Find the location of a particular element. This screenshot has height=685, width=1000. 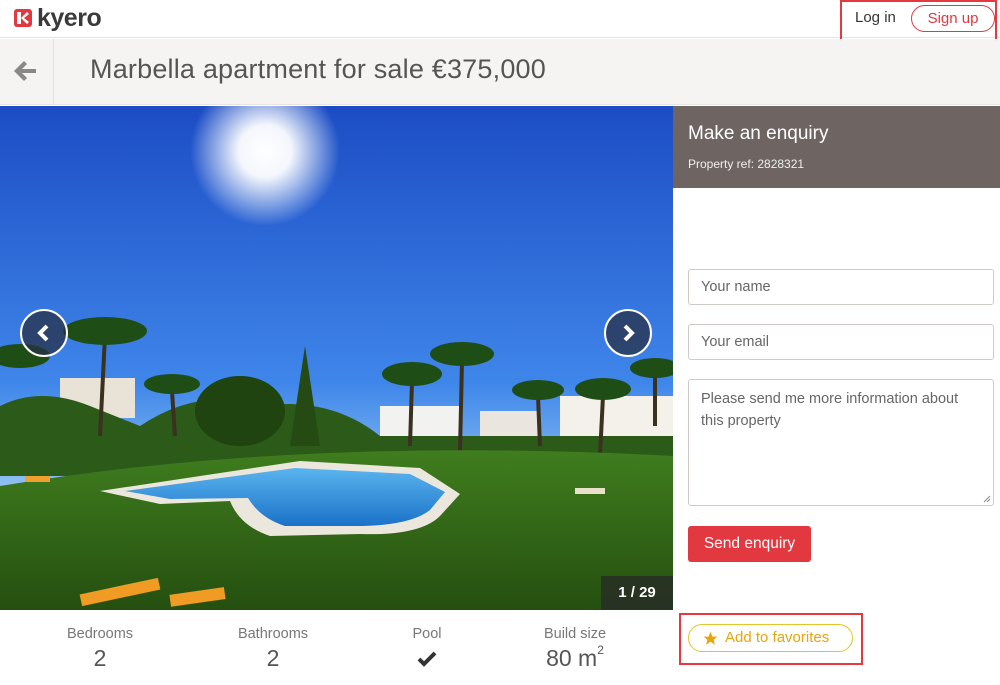

title-bar: Marbella apartment for sale €375,000 is located at coordinates (500, 72).